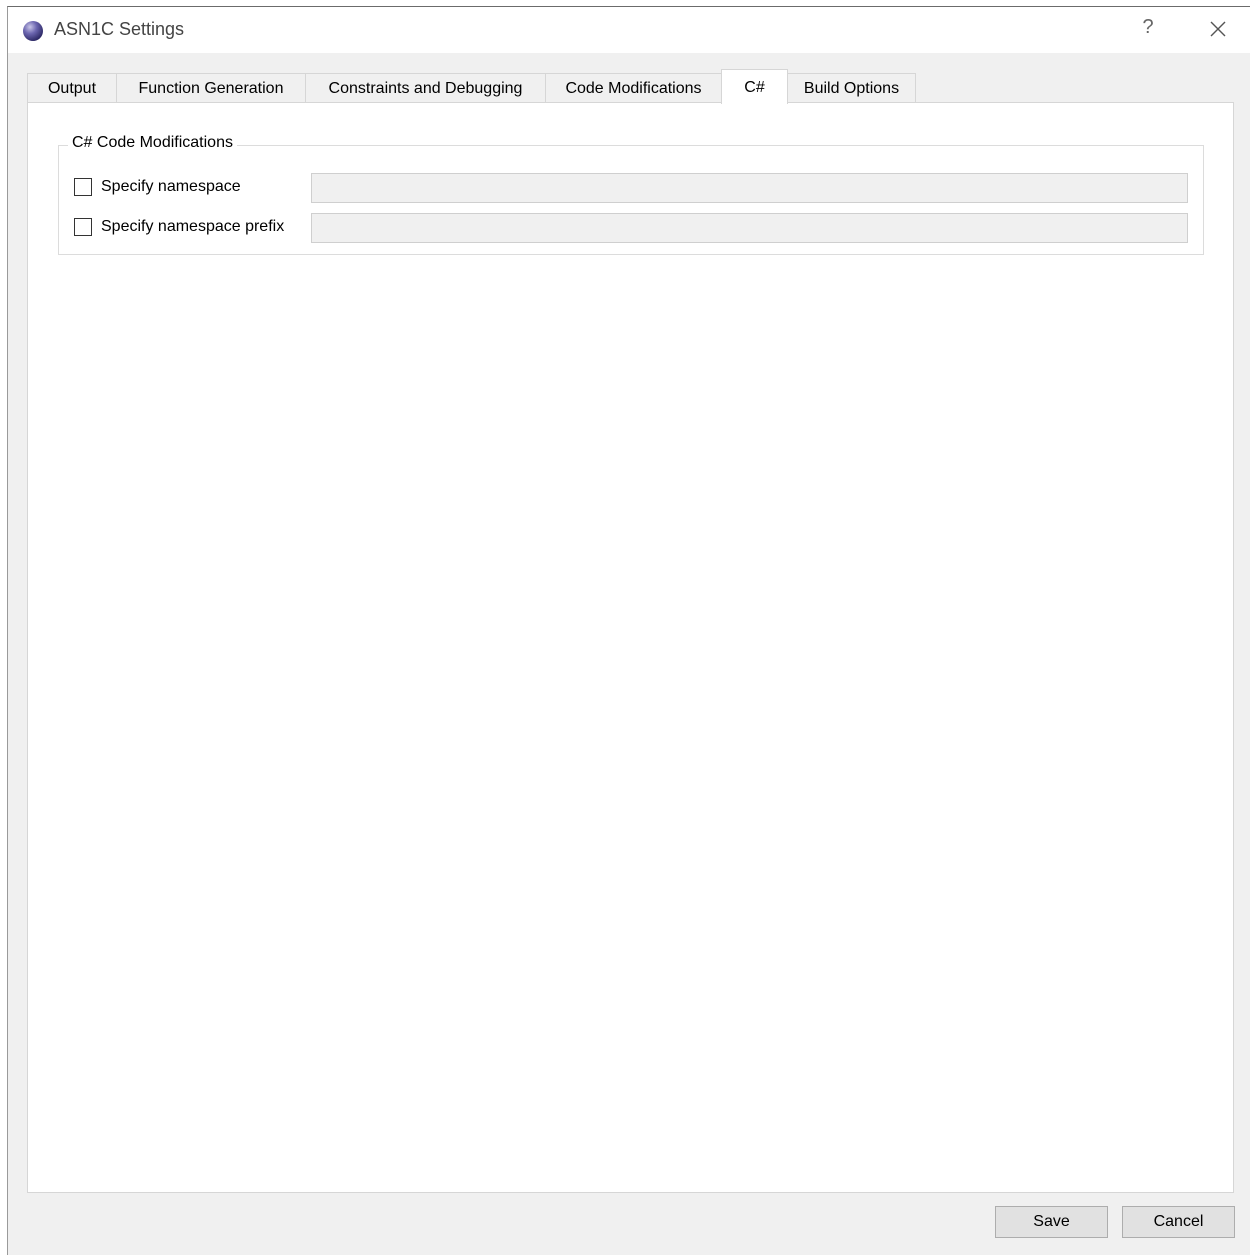 The image size is (1250, 1255). I want to click on tab-output: Output, so click(72, 88).